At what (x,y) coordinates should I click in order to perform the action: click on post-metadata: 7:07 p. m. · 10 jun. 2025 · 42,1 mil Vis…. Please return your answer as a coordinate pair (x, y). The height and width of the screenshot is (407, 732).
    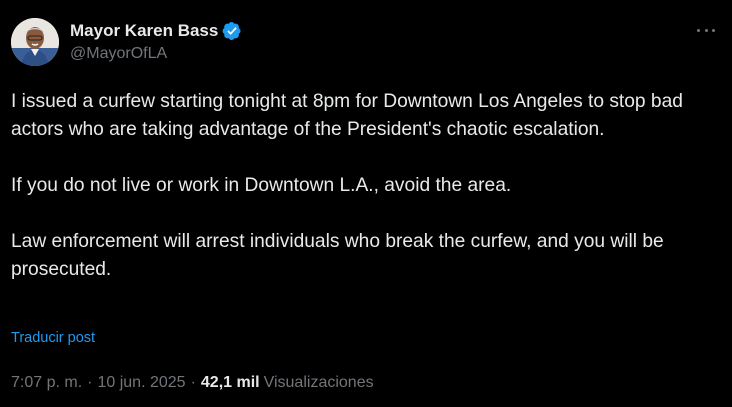
    Looking at the image, I should click on (192, 383).